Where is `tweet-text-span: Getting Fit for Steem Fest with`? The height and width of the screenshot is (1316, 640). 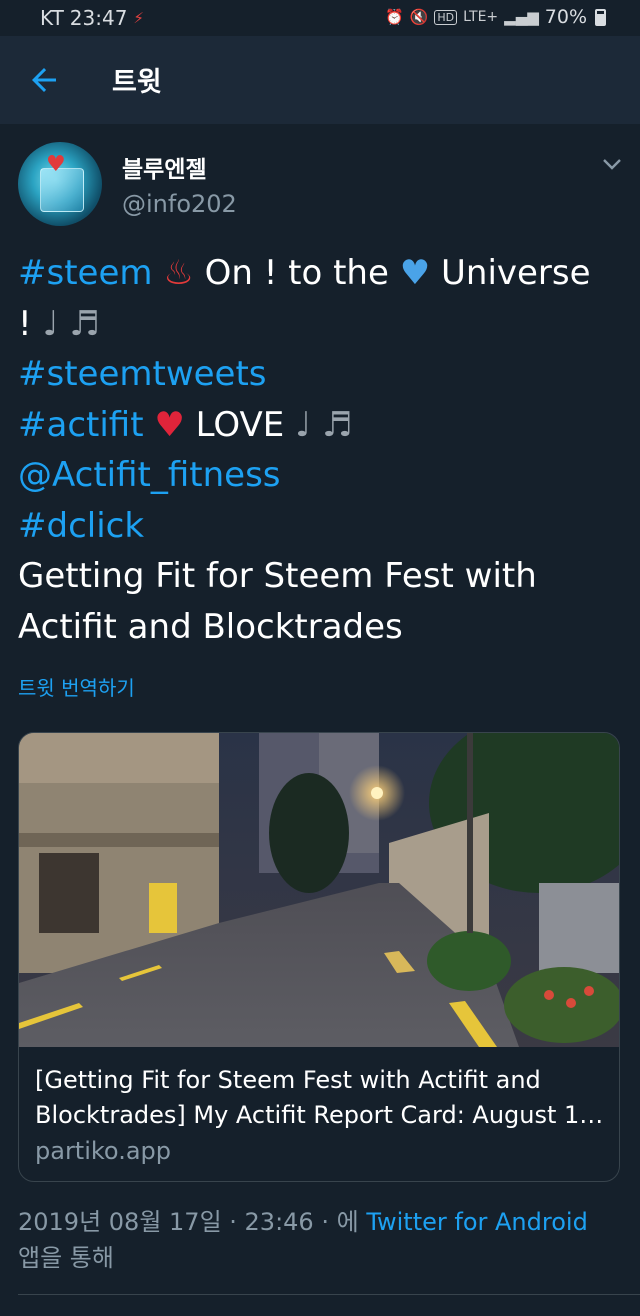
tweet-text-span: Getting Fit for Steem Fest with is located at coordinates (277, 576).